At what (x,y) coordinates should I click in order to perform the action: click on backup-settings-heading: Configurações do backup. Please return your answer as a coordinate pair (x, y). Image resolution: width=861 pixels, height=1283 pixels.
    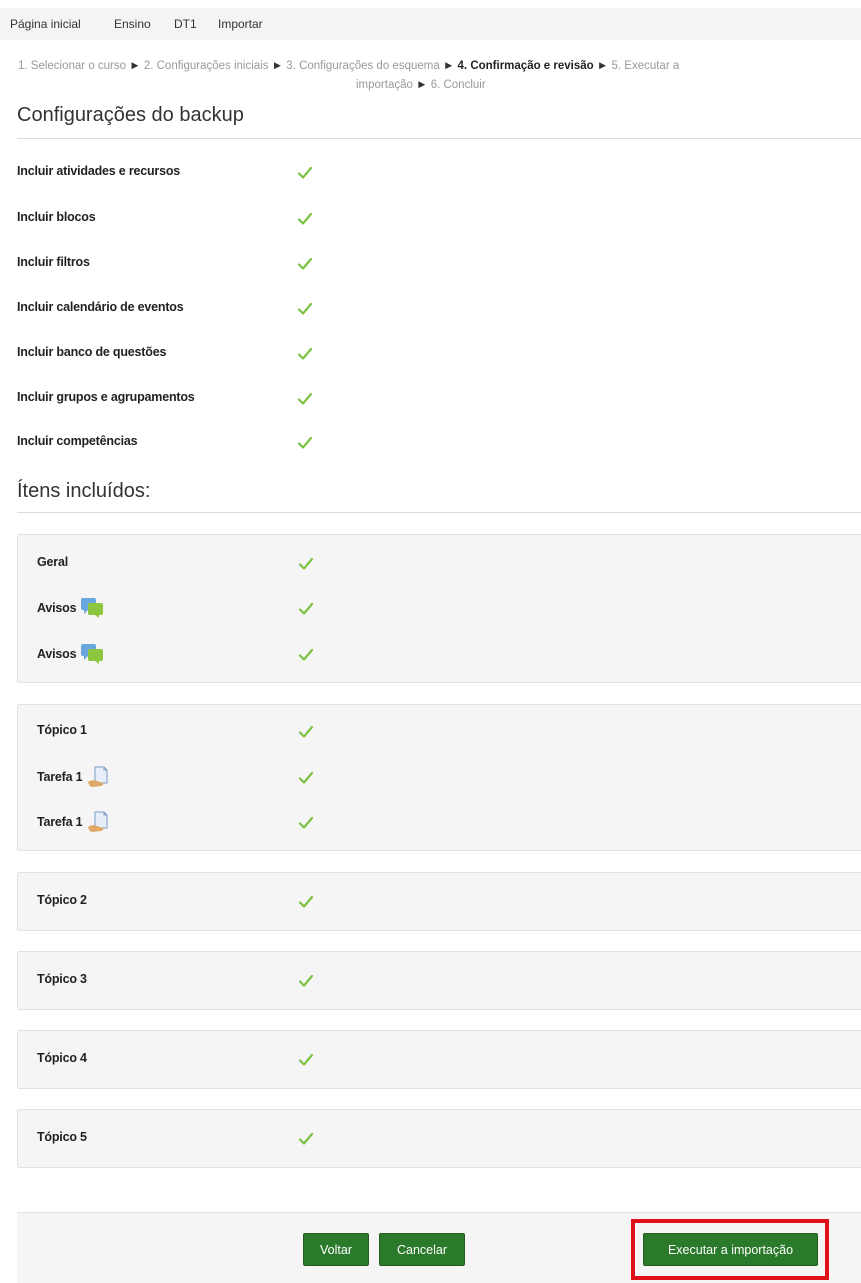
    Looking at the image, I should click on (130, 115).